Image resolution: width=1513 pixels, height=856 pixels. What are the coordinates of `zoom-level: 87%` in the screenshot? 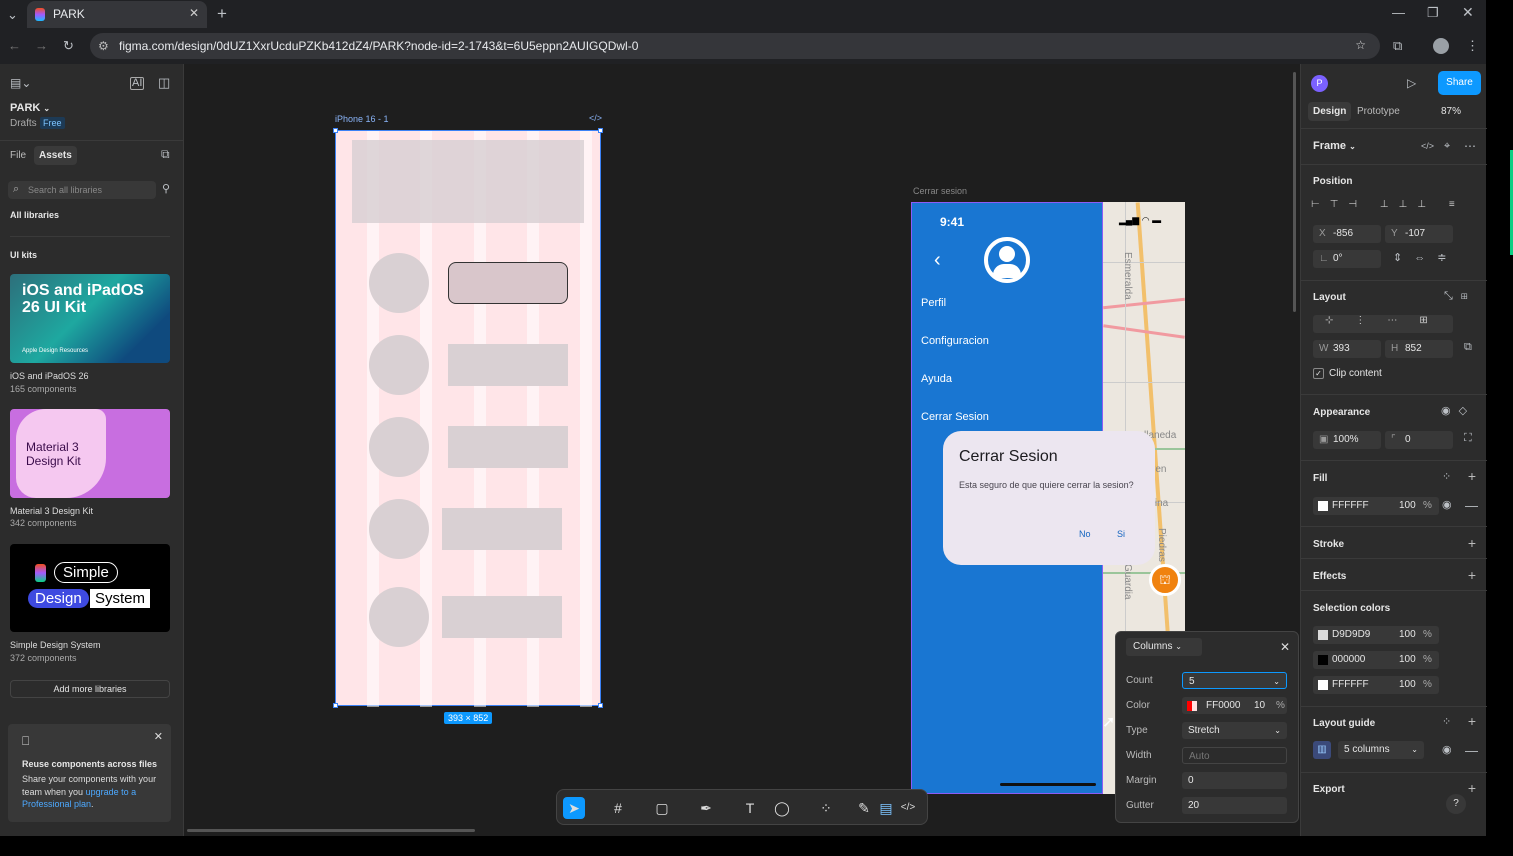 It's located at (1451, 111).